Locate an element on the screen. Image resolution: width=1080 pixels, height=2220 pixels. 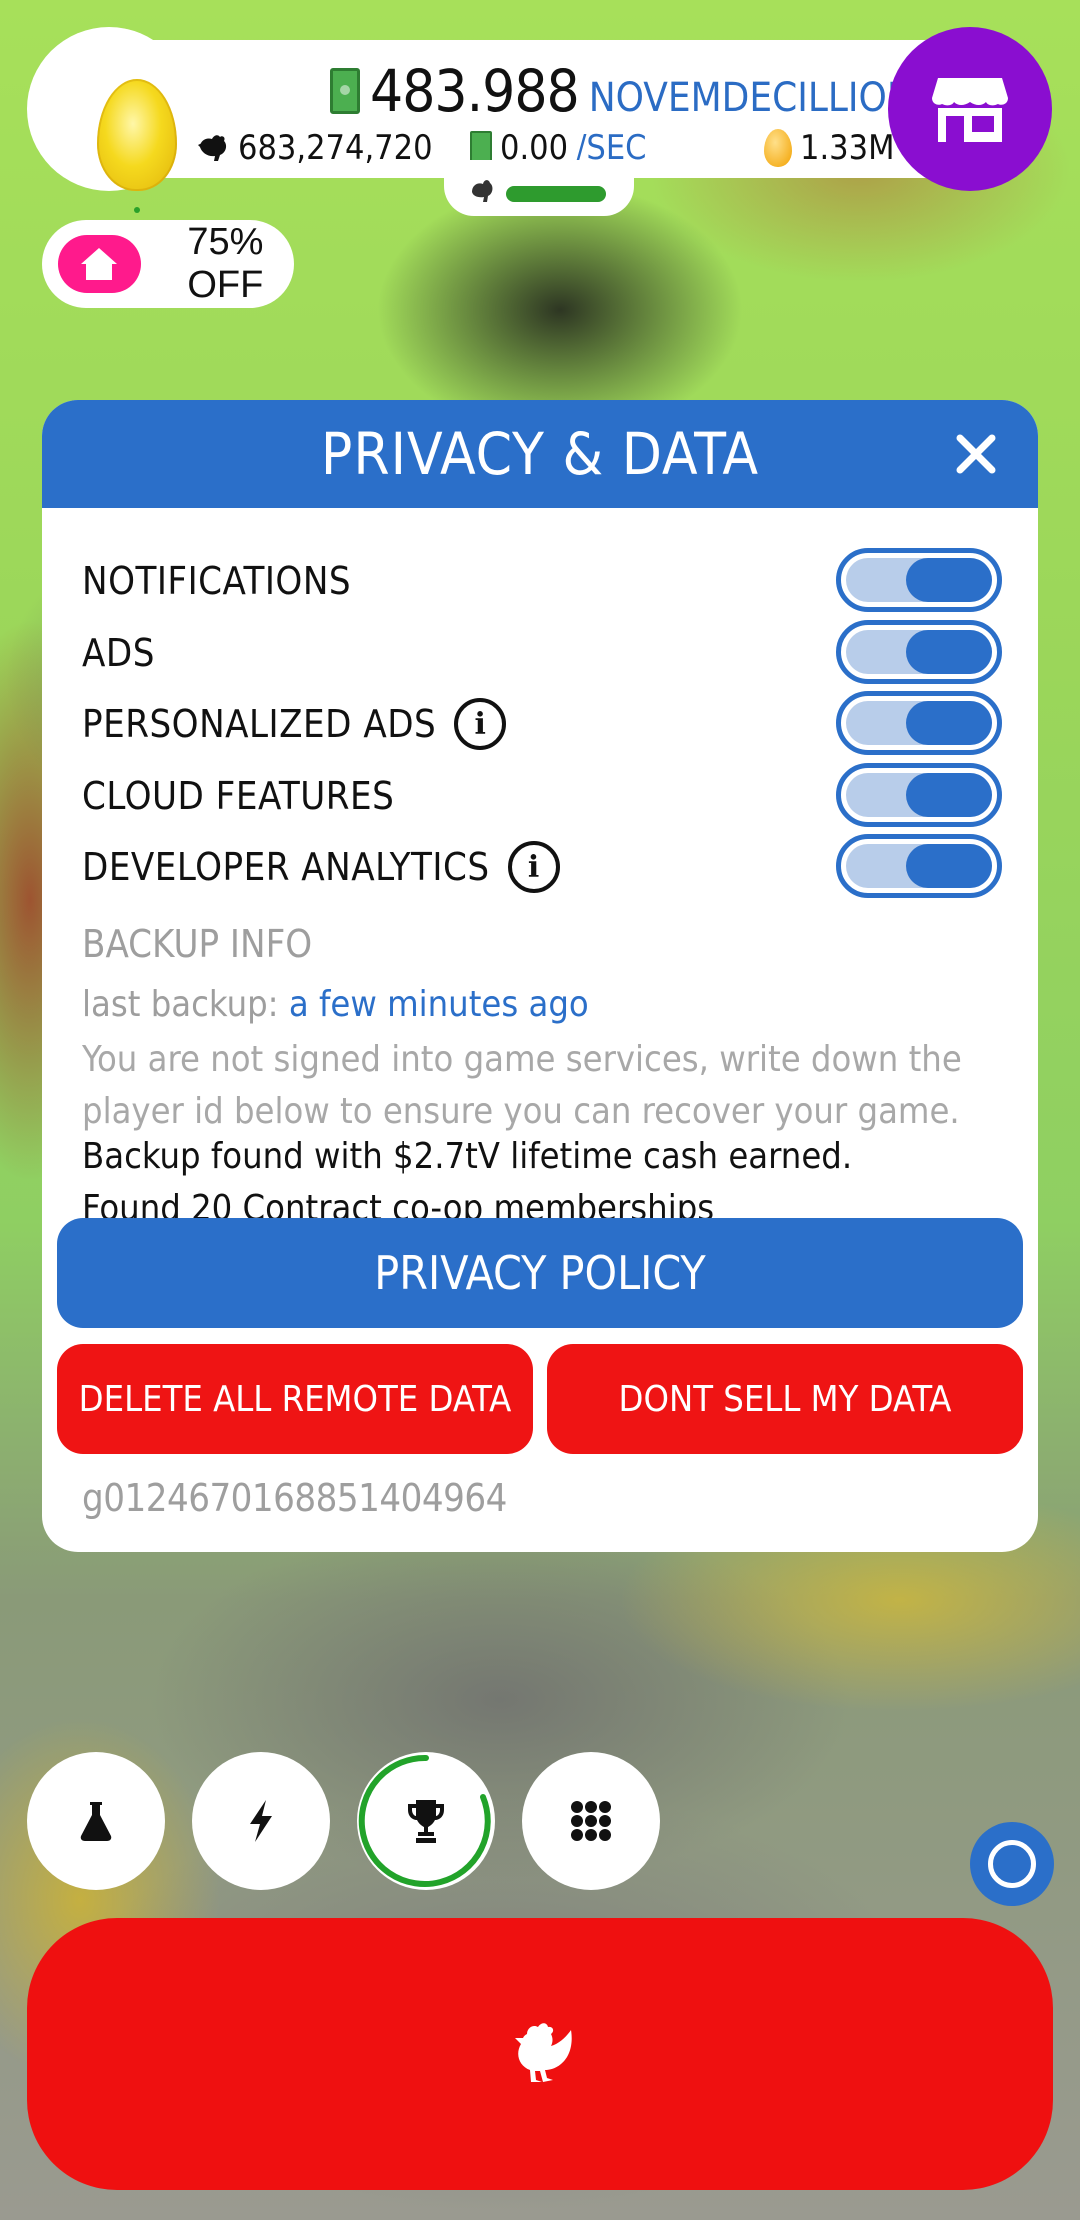
chicken-count-value: 683,274,720 is located at coordinates (335, 148).